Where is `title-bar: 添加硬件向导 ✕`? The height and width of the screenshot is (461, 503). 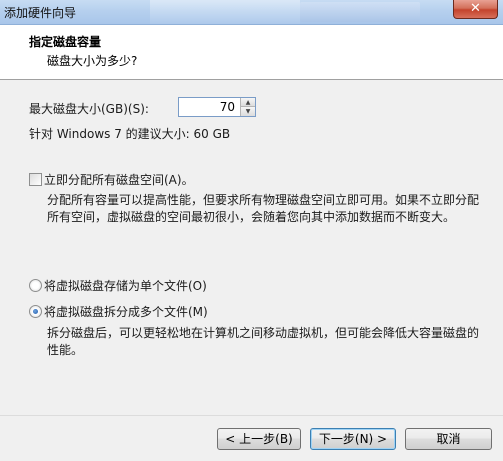 title-bar: 添加硬件向导 ✕ is located at coordinates (251, 12).